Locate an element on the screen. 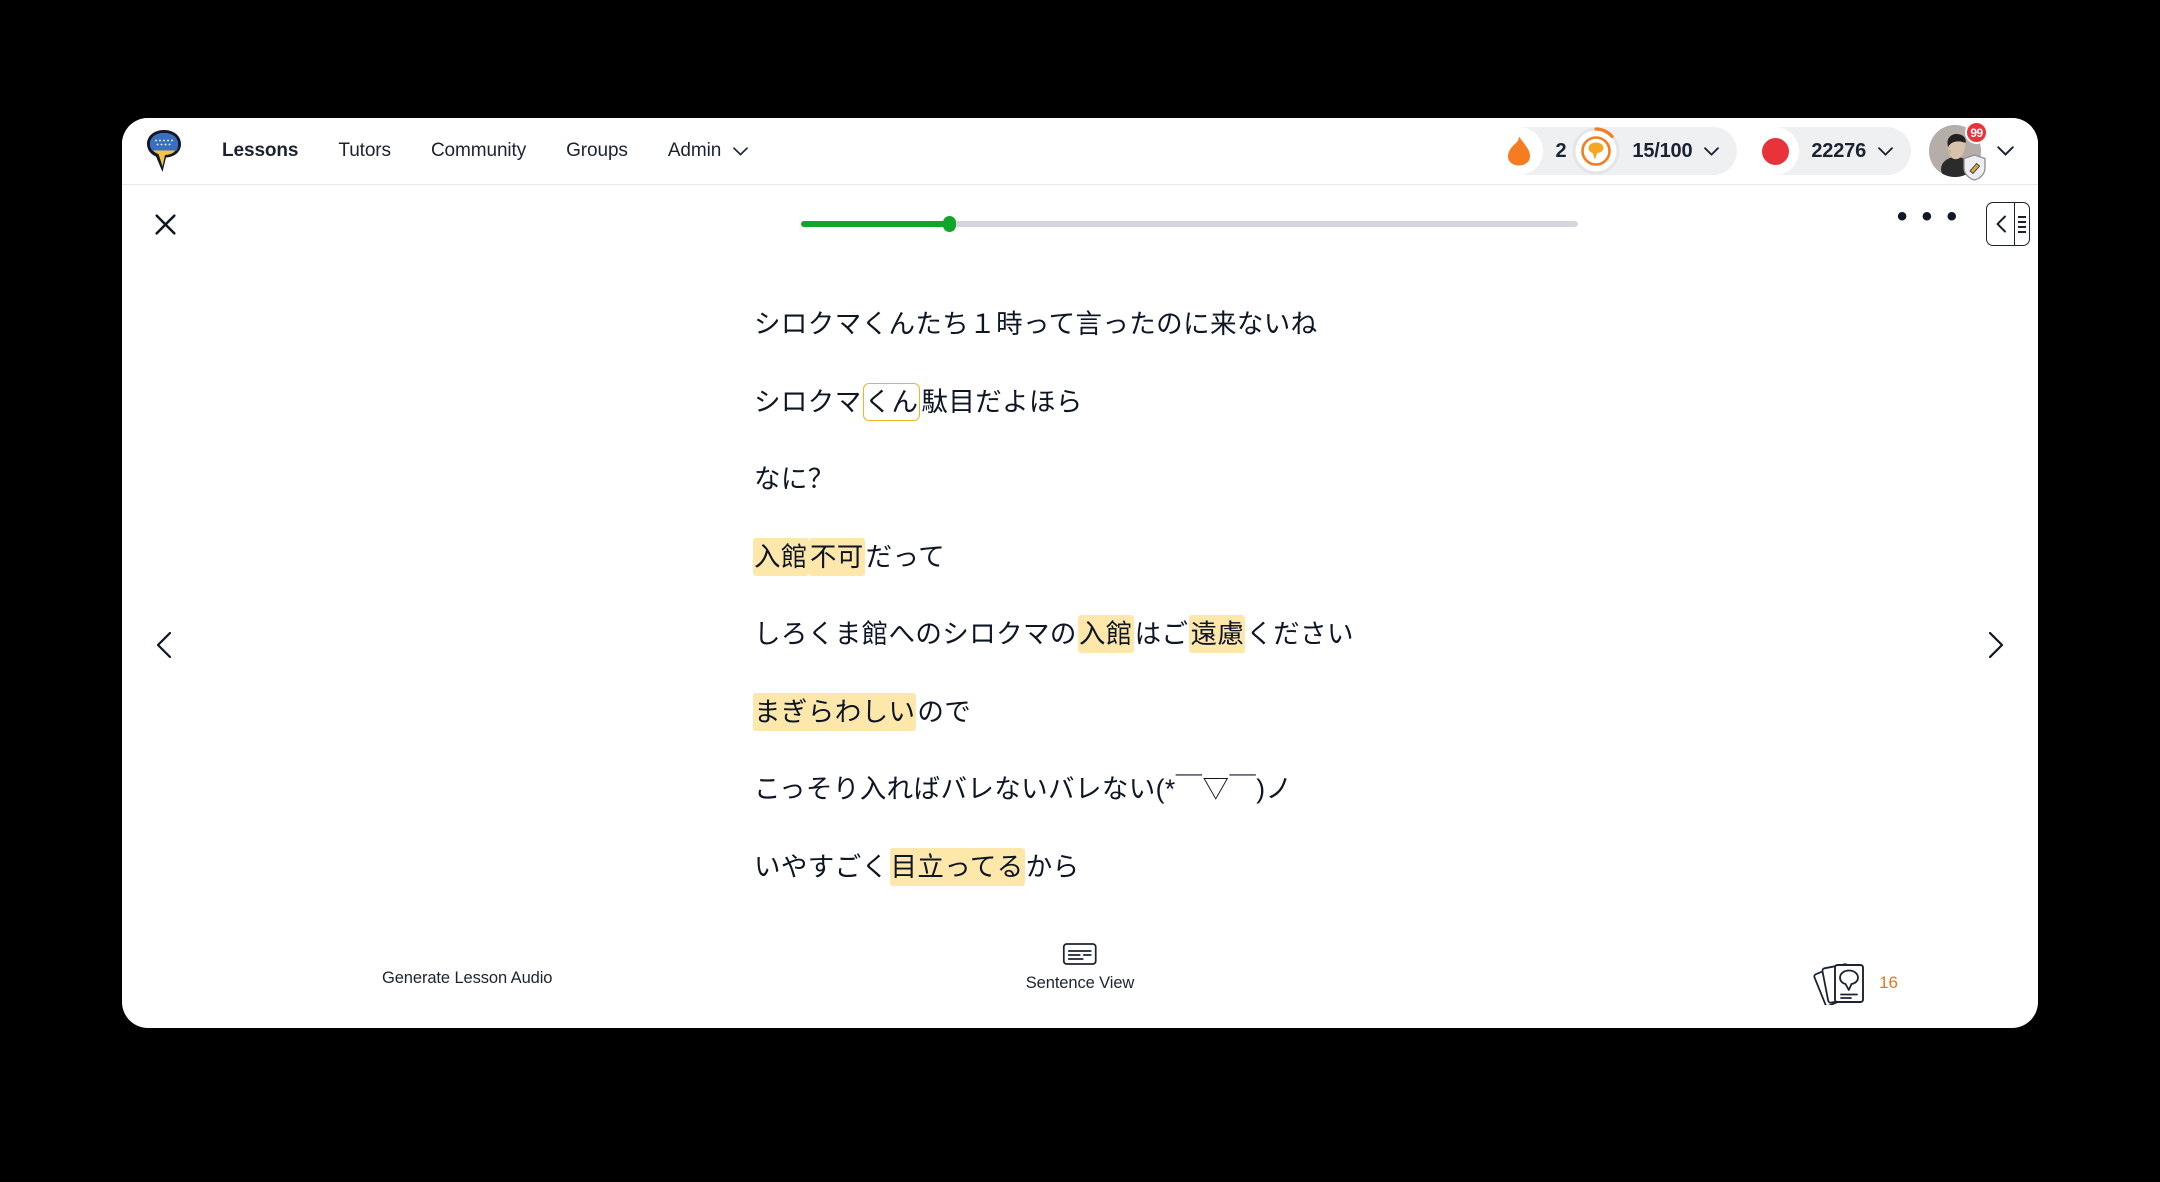 This screenshot has width=2160, height=1182. nav-right-cluster: 2 15/100 22276 99 is located at coordinates (1756, 151).